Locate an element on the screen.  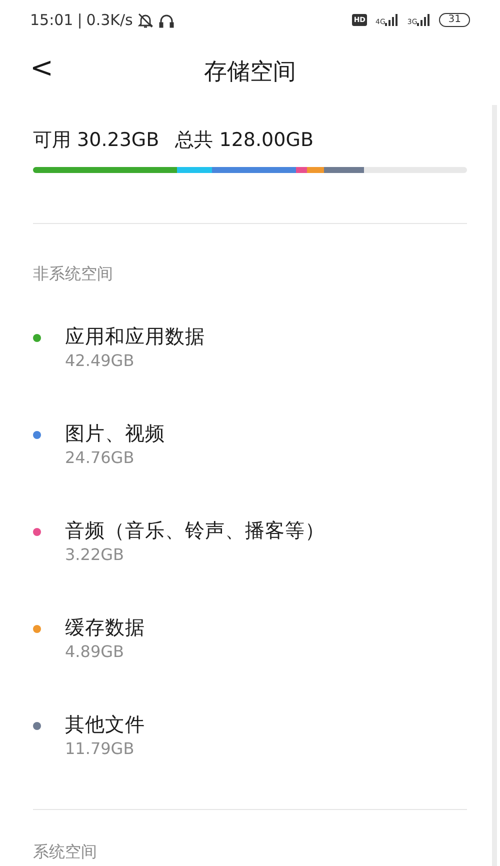
category-name: 音频（音乐、铃声、播客等） is located at coordinates (195, 531).